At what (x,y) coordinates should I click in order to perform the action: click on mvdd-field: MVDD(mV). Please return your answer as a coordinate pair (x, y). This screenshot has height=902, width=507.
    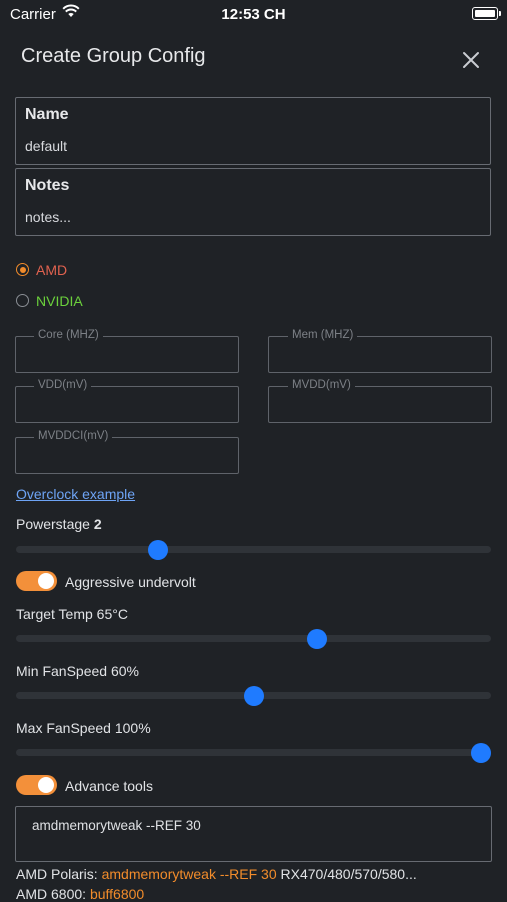
    Looking at the image, I should click on (380, 401).